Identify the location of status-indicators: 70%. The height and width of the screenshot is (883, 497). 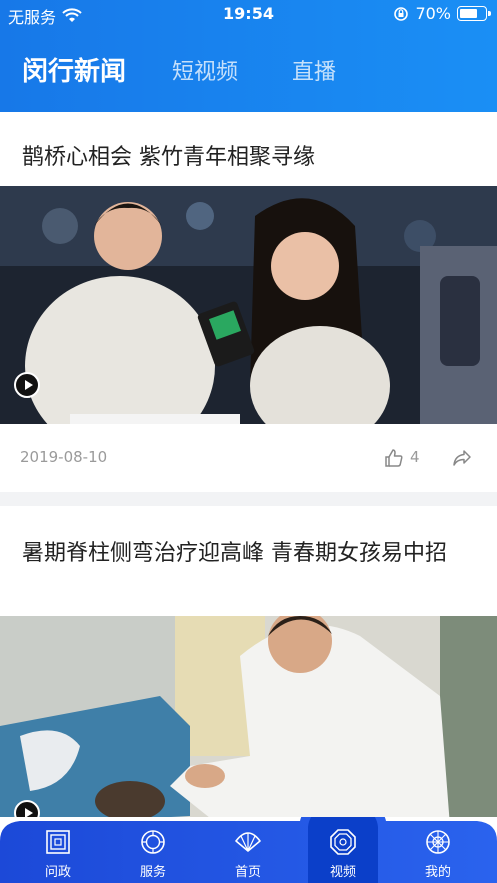
(442, 13).